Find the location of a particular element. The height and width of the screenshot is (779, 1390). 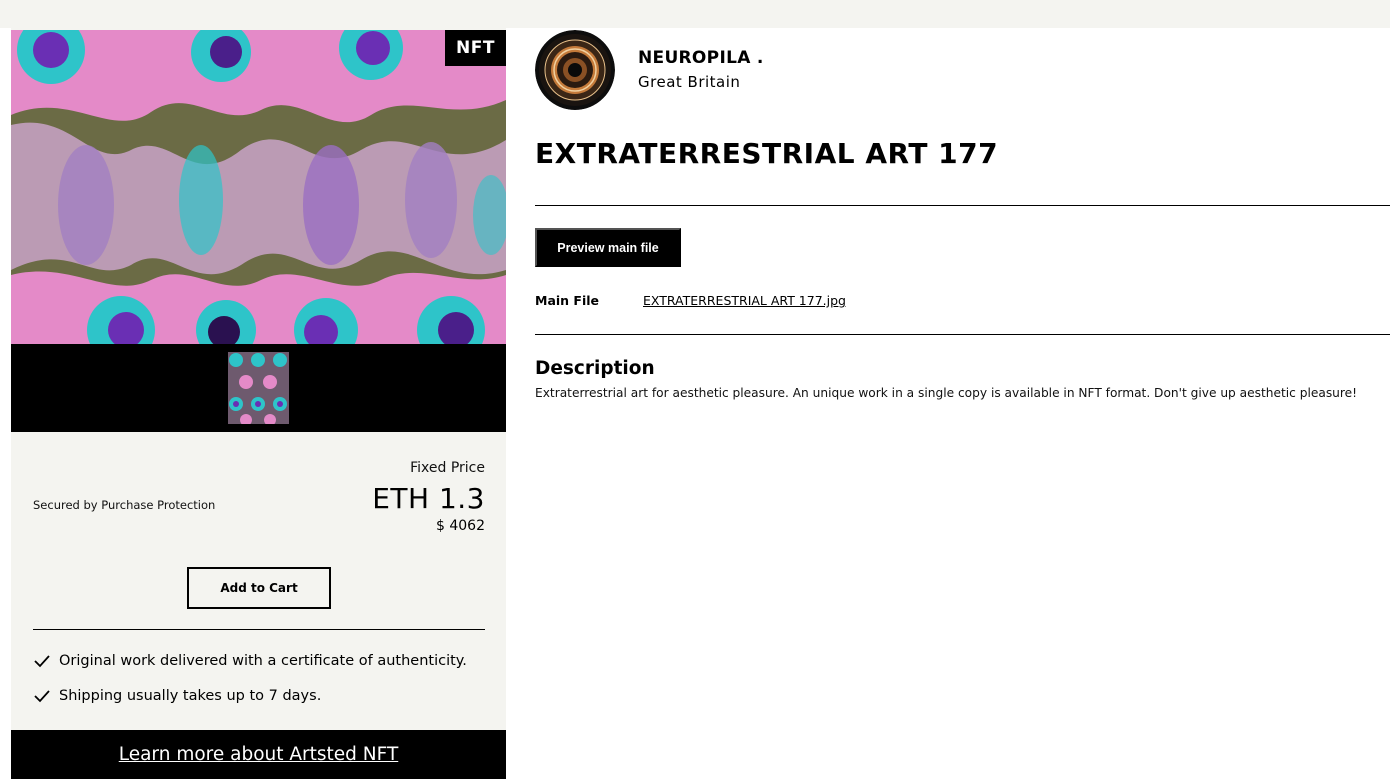

add-to-cart-button: Add to Cart is located at coordinates (259, 588).